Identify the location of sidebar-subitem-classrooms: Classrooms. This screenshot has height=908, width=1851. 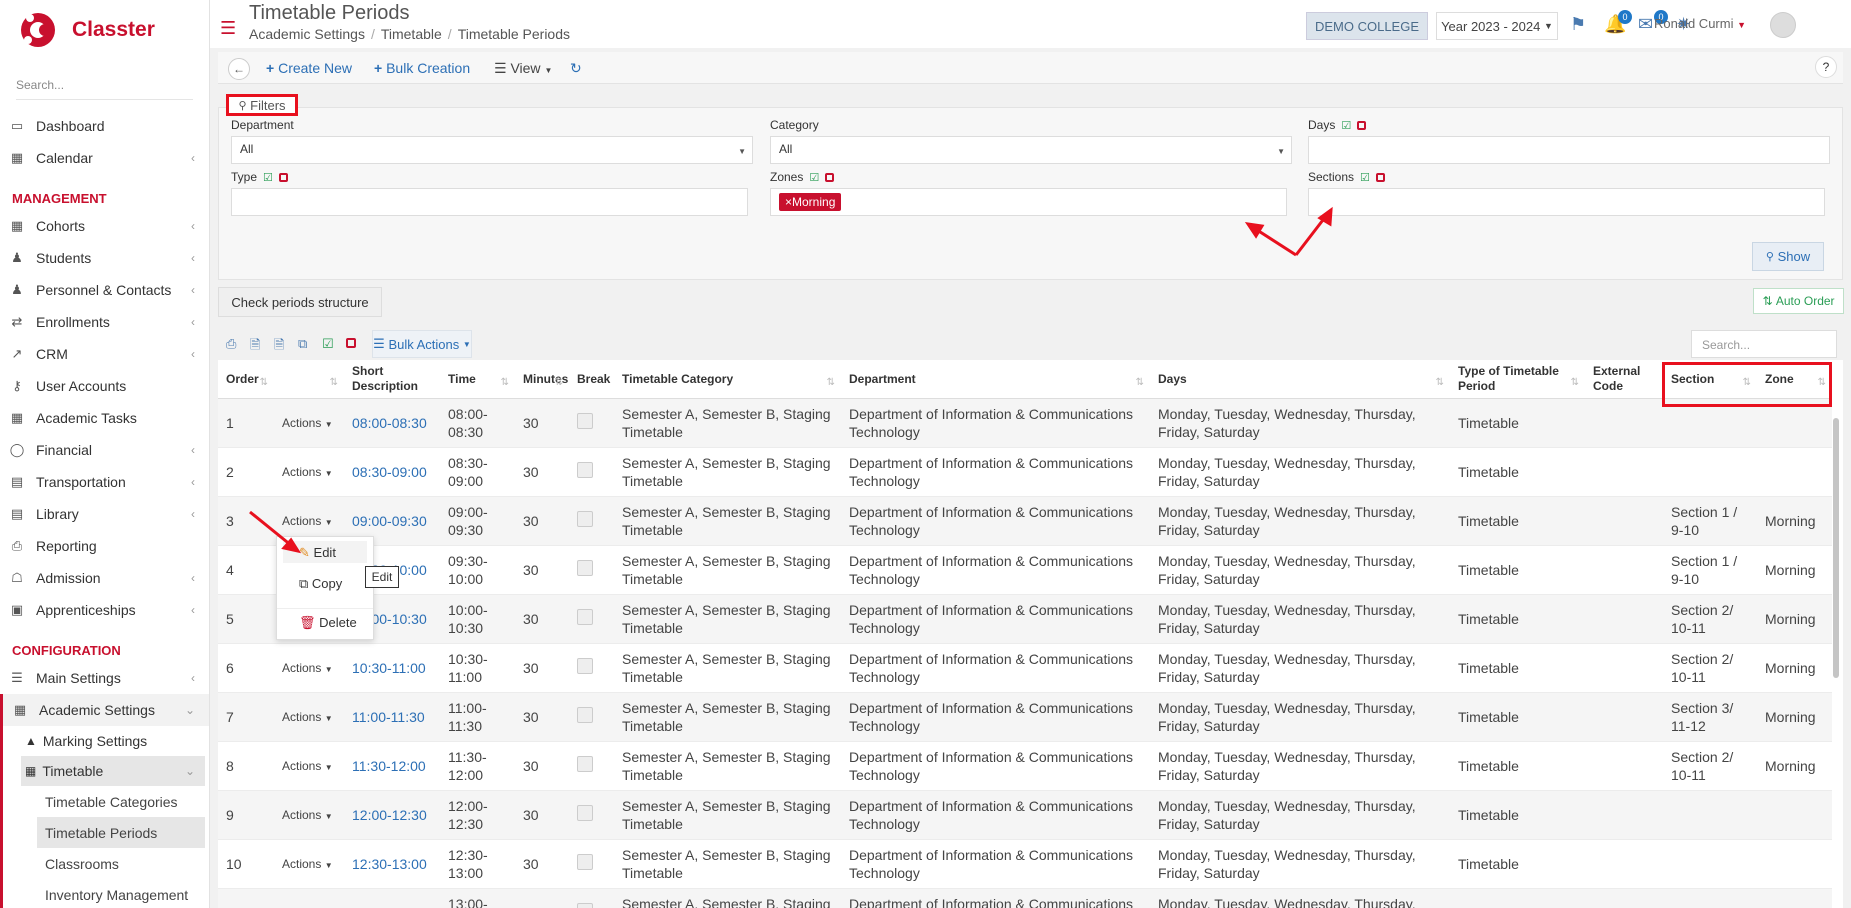
(106, 863).